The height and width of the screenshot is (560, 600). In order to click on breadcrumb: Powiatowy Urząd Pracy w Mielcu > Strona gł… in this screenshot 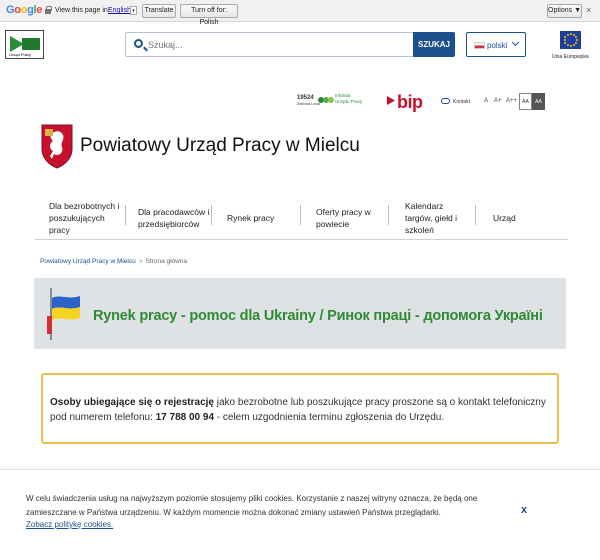, I will do `click(113, 261)`.